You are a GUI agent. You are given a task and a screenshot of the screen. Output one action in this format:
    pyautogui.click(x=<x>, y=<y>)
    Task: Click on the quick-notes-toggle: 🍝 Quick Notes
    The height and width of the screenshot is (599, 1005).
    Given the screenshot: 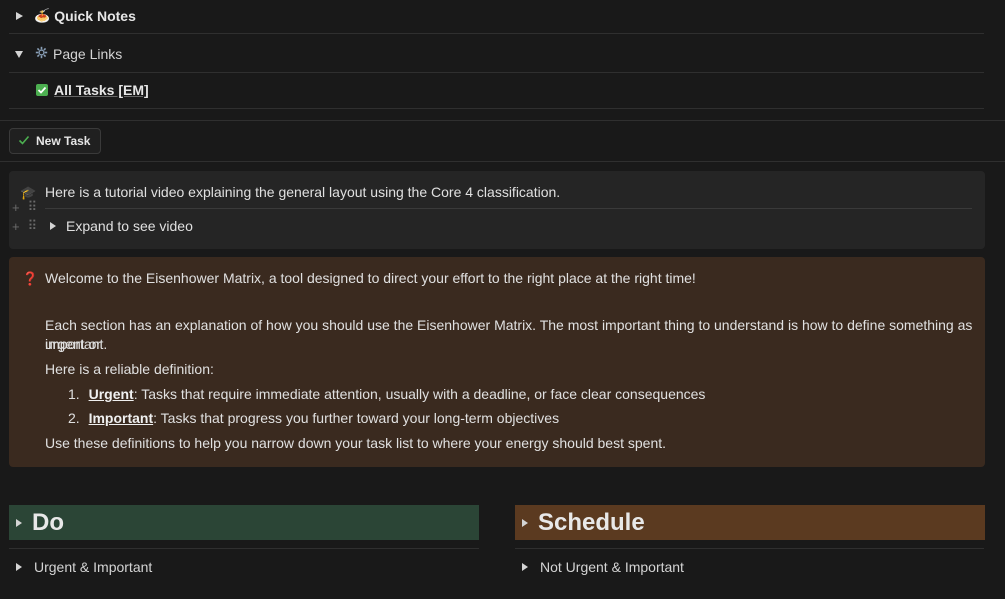 What is the action you would take?
    pyautogui.click(x=496, y=16)
    